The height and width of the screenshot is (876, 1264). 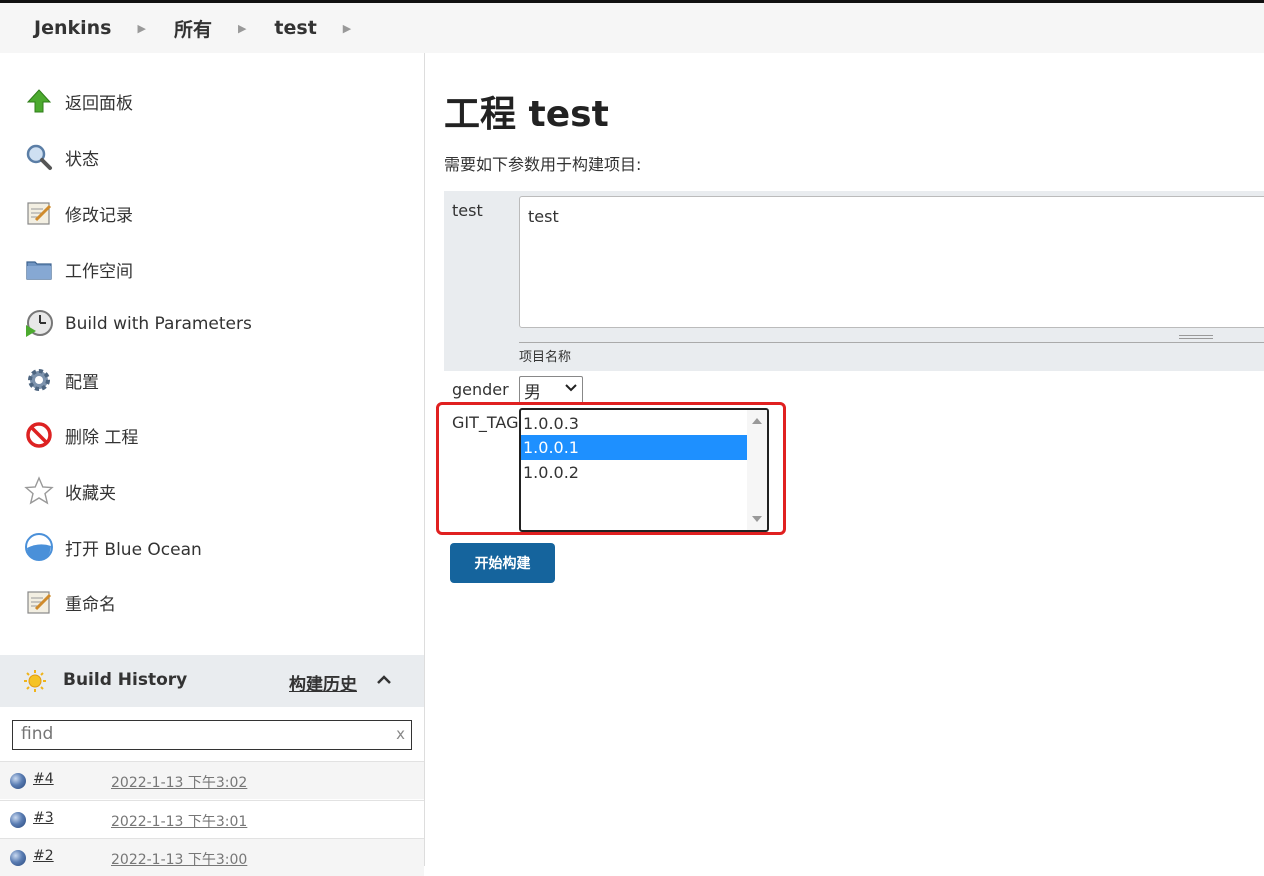 I want to click on task-label: 打开 Blue Ocean, so click(x=133, y=549).